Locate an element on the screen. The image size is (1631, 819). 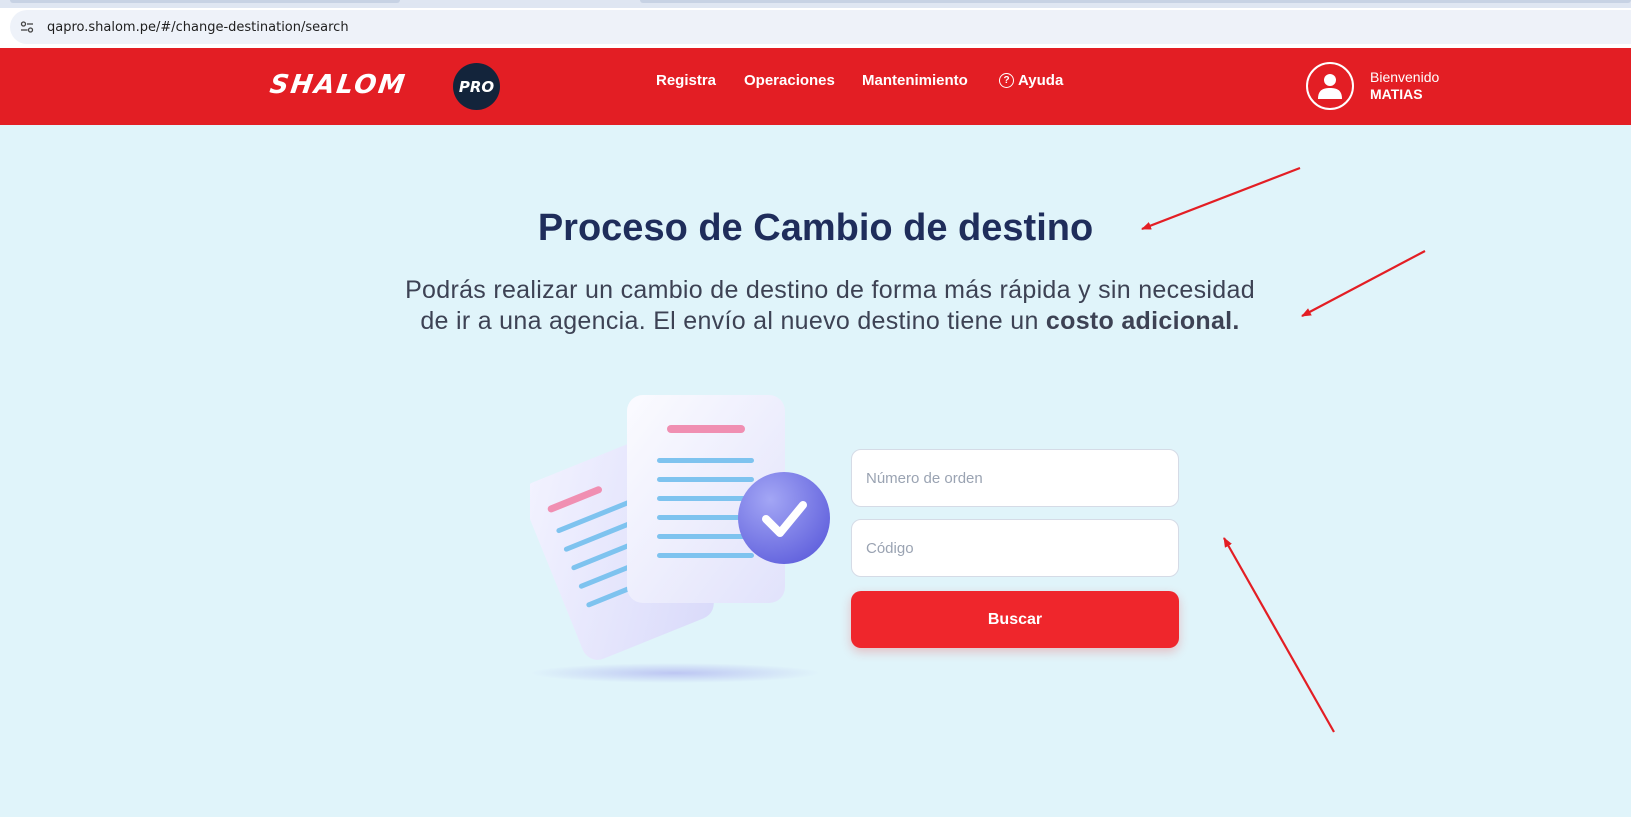
nav-ayuda: ? Ayuda is located at coordinates (1031, 80).